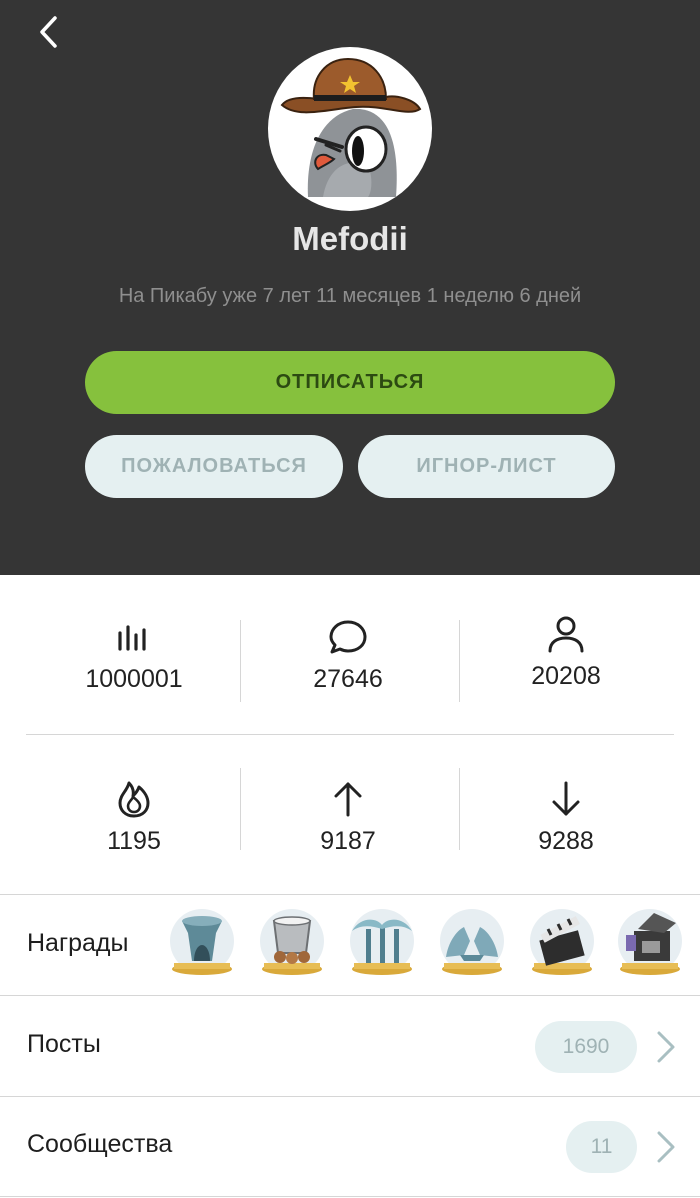 The image size is (700, 1198). Describe the element at coordinates (134, 841) in the screenshot. I see `hot-value: 1195` at that location.